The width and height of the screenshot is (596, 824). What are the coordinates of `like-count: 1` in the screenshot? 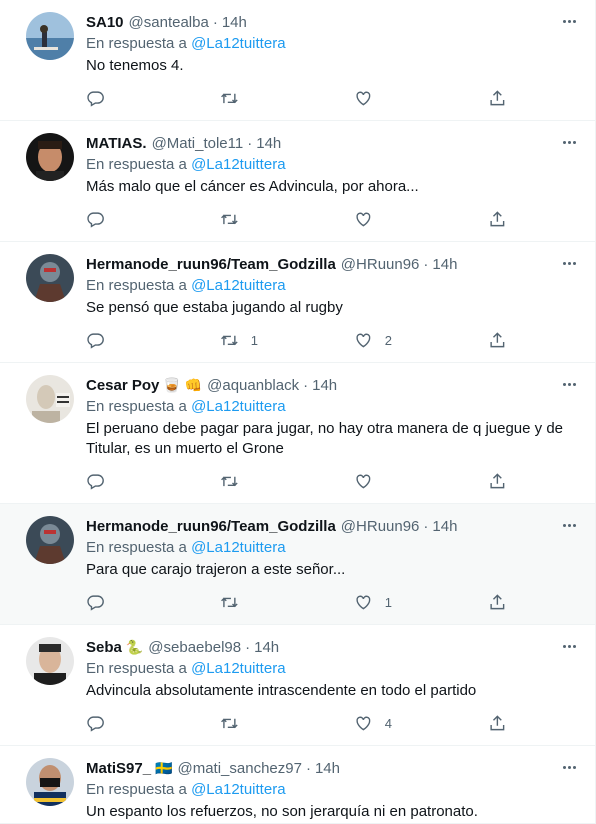 It's located at (388, 602).